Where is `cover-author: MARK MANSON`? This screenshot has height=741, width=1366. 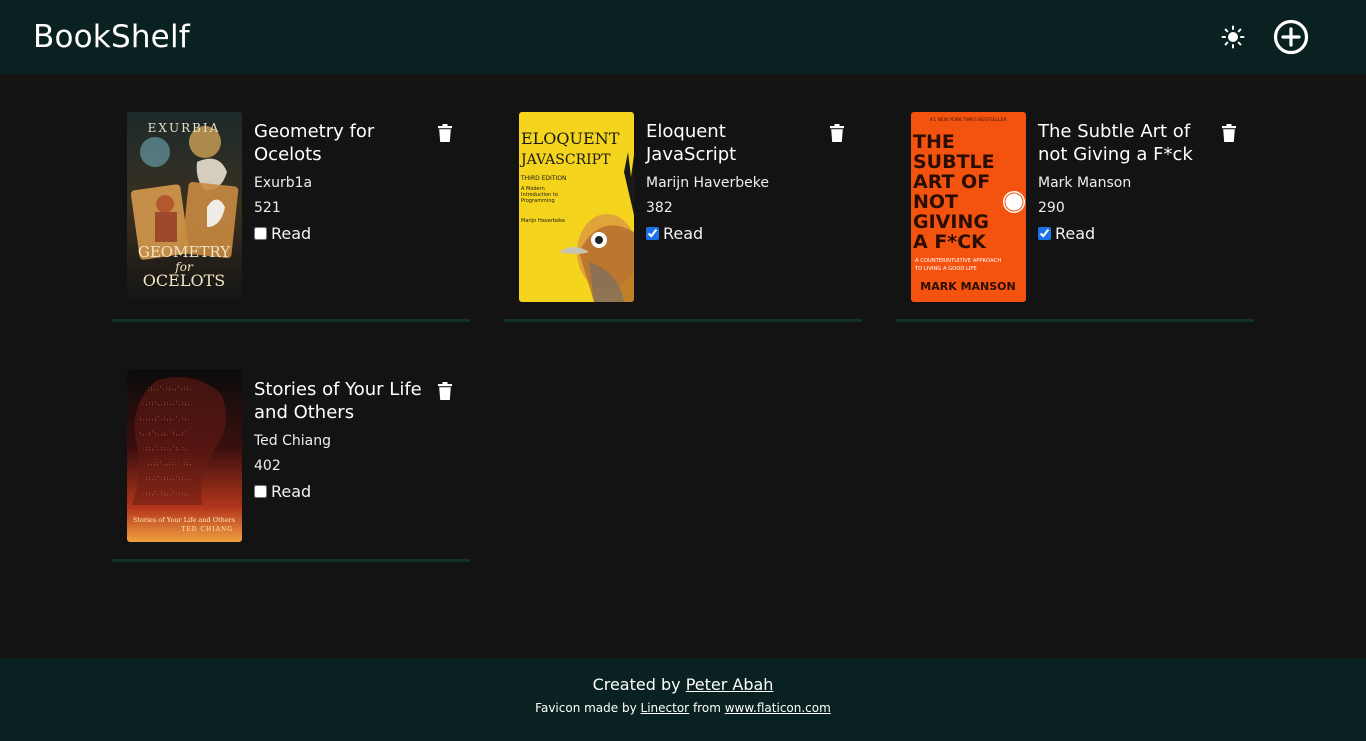 cover-author: MARK MANSON is located at coordinates (967, 286).